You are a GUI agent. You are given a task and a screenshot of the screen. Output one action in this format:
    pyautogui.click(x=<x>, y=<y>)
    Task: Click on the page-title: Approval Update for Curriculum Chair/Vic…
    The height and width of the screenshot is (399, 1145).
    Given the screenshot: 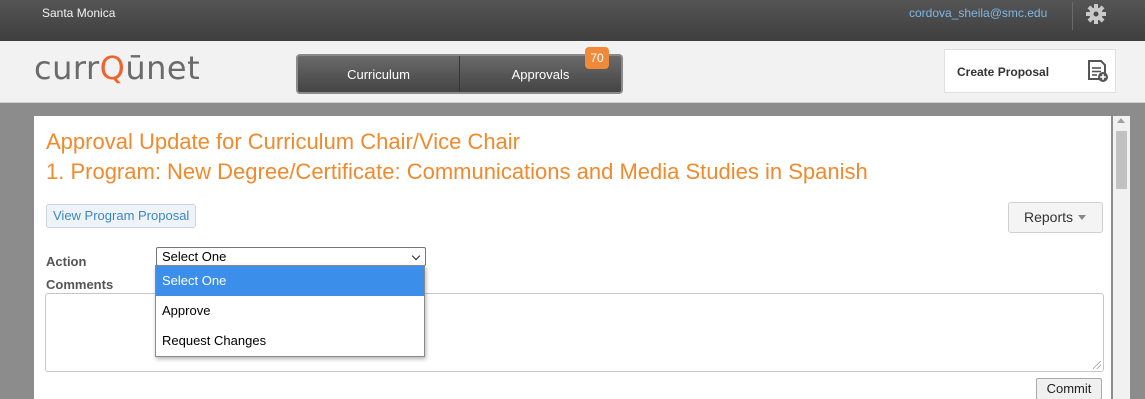 What is the action you would take?
    pyautogui.click(x=283, y=141)
    